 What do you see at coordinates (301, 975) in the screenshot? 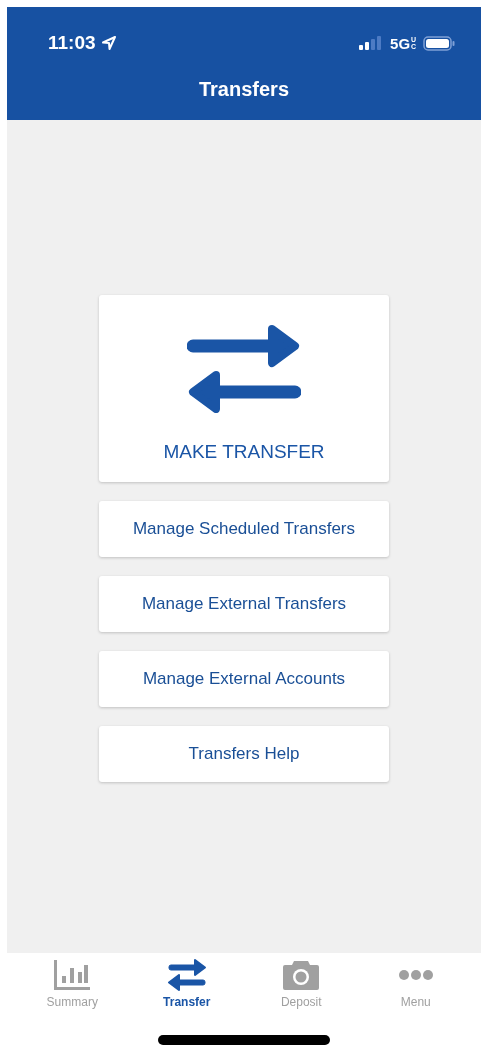
I see `camera-icon` at bounding box center [301, 975].